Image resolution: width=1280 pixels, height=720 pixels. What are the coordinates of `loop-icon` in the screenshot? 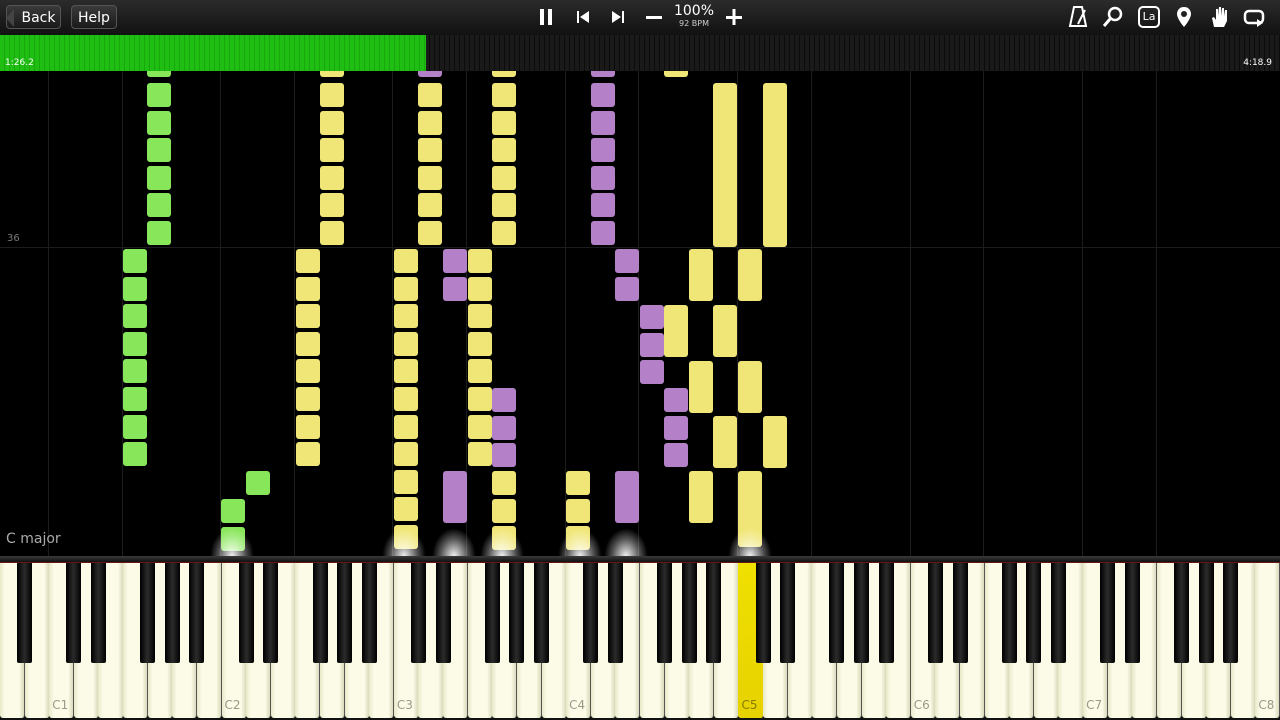 It's located at (1254, 17).